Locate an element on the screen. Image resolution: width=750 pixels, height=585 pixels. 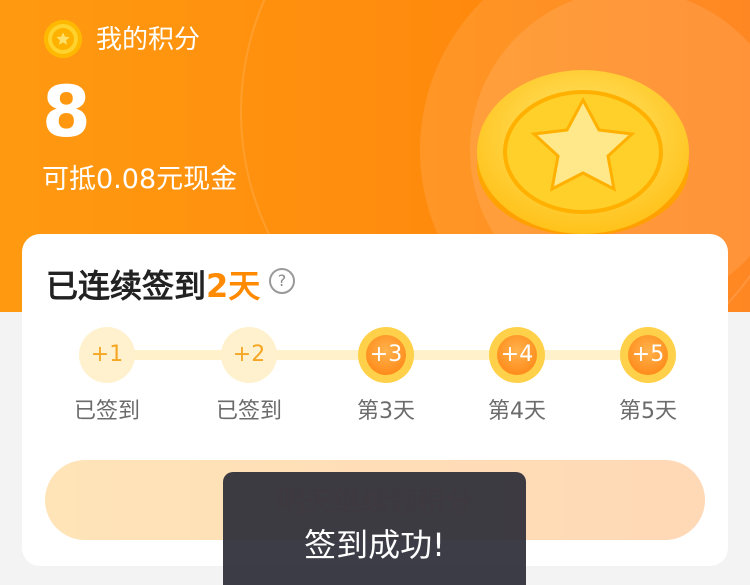
checkin-step: +1 已签到 is located at coordinates (107, 377).